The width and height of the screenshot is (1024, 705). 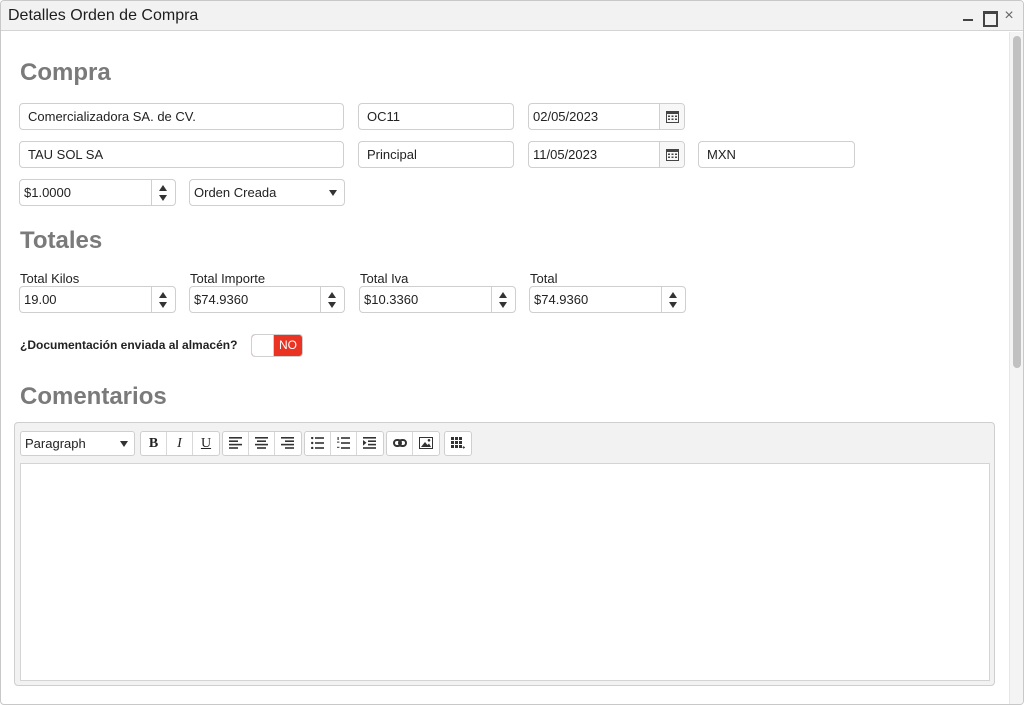 What do you see at coordinates (1017, 202) in the screenshot?
I see `scrollbar-thumb` at bounding box center [1017, 202].